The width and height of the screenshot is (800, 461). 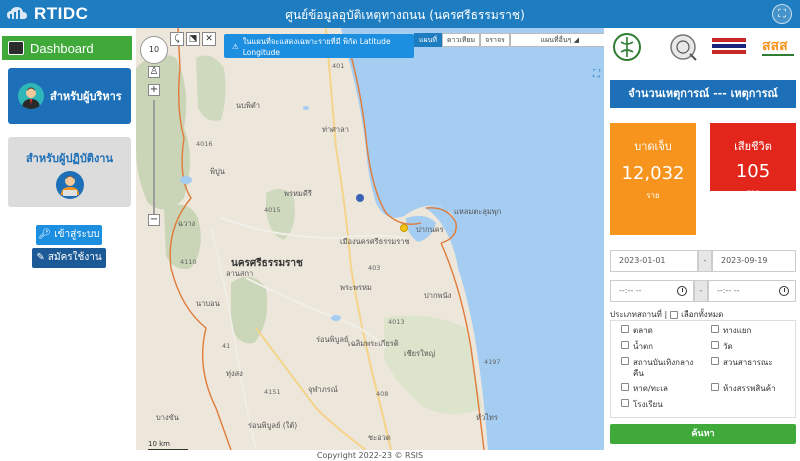 What do you see at coordinates (663, 368) in the screenshot?
I see `place-label: สถานบันเทิงกลางคืน` at bounding box center [663, 368].